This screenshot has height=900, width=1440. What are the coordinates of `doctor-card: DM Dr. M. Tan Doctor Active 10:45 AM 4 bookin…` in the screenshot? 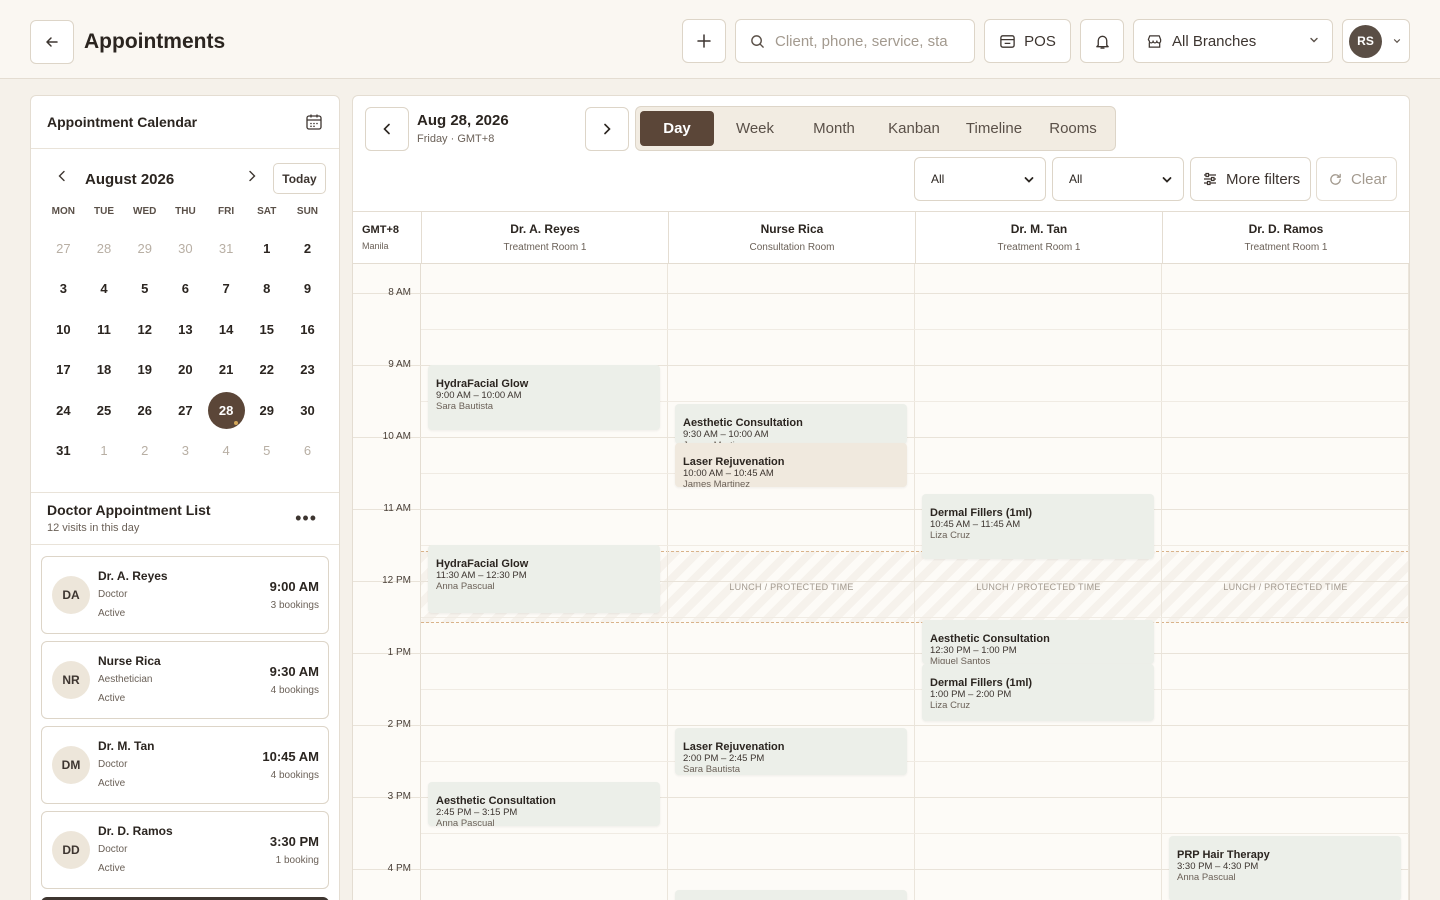 It's located at (185, 765).